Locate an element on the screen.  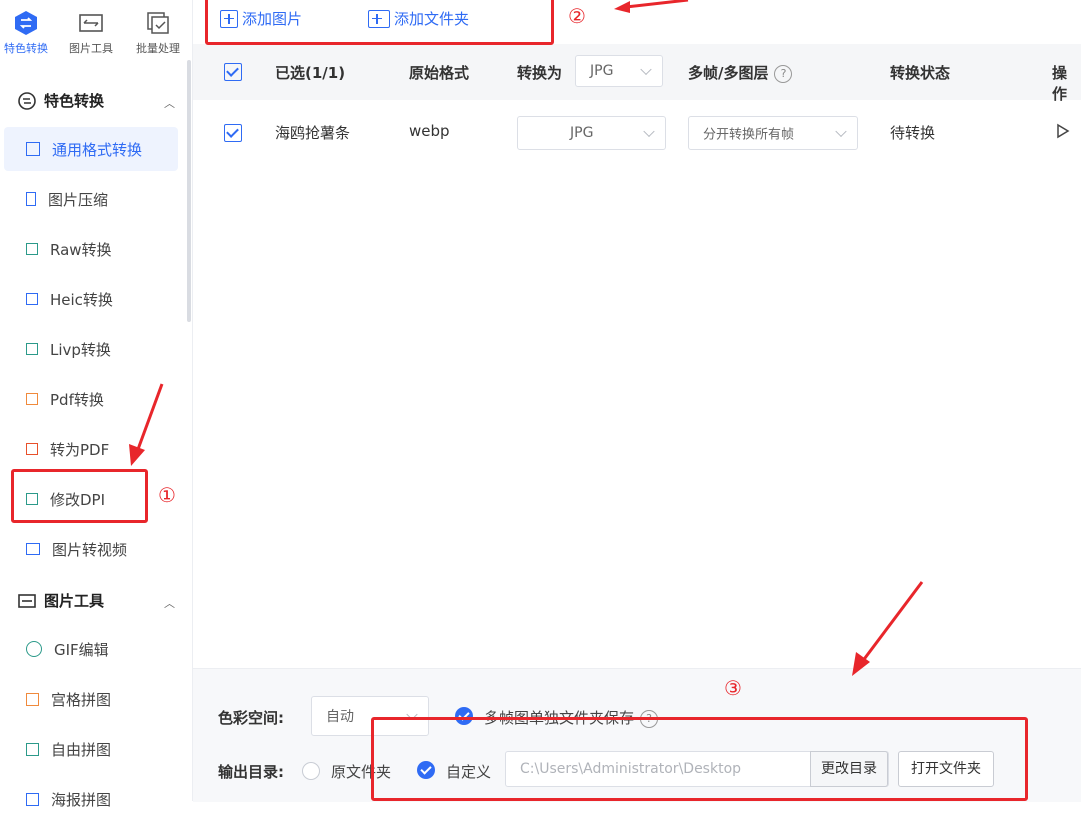
sidebar-group-image-tool: 图片工具 is located at coordinates (61, 600).